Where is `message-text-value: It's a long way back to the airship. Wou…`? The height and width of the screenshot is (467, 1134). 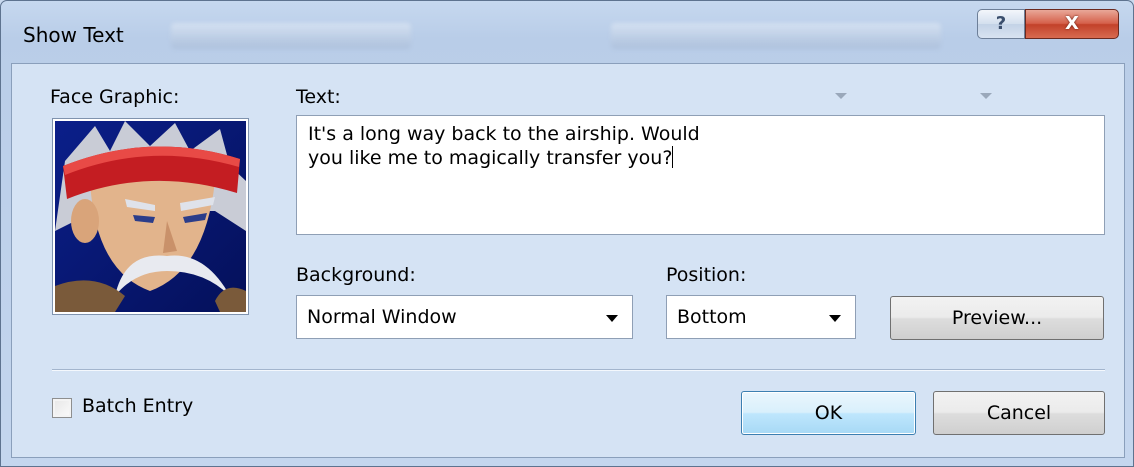
message-text-value: It's a long way back to the airship. Wou… is located at coordinates (504, 146).